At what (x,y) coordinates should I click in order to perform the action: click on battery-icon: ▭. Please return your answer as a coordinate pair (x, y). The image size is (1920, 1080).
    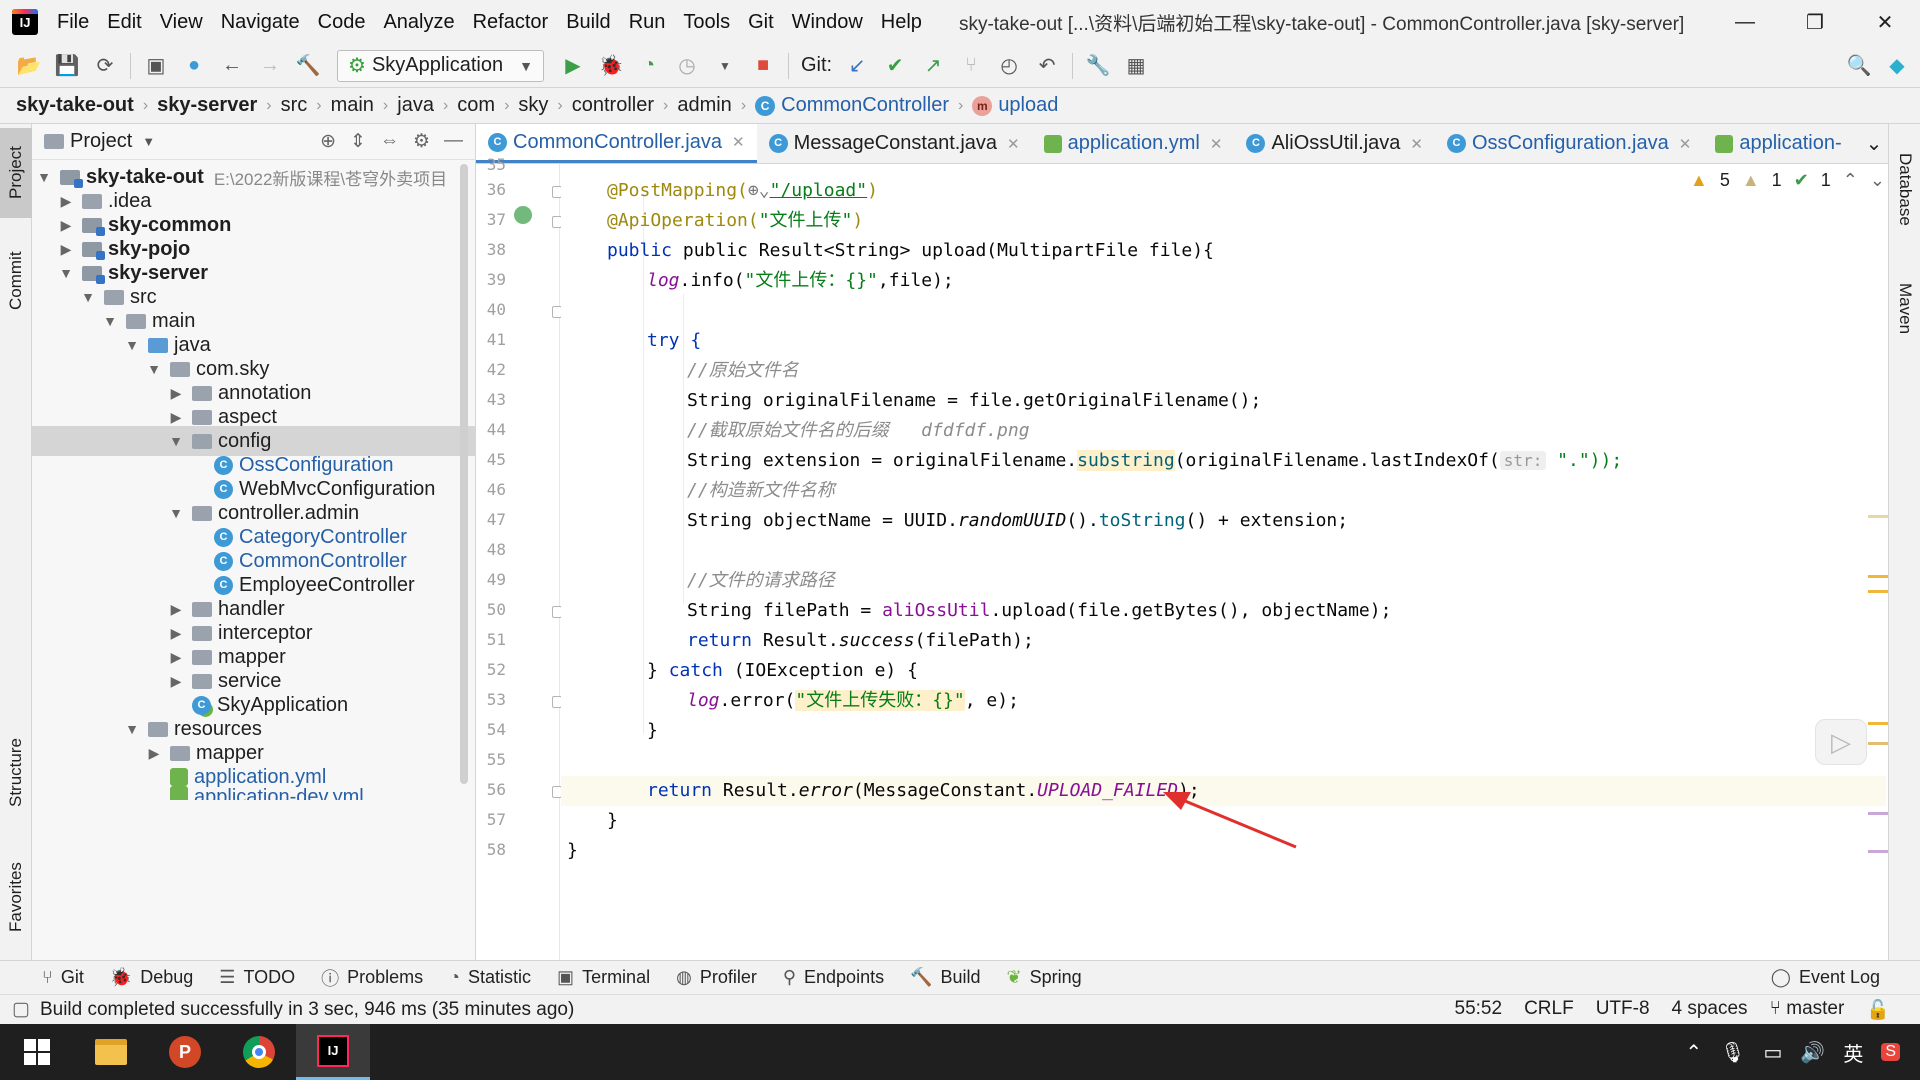
    Looking at the image, I should click on (1773, 1052).